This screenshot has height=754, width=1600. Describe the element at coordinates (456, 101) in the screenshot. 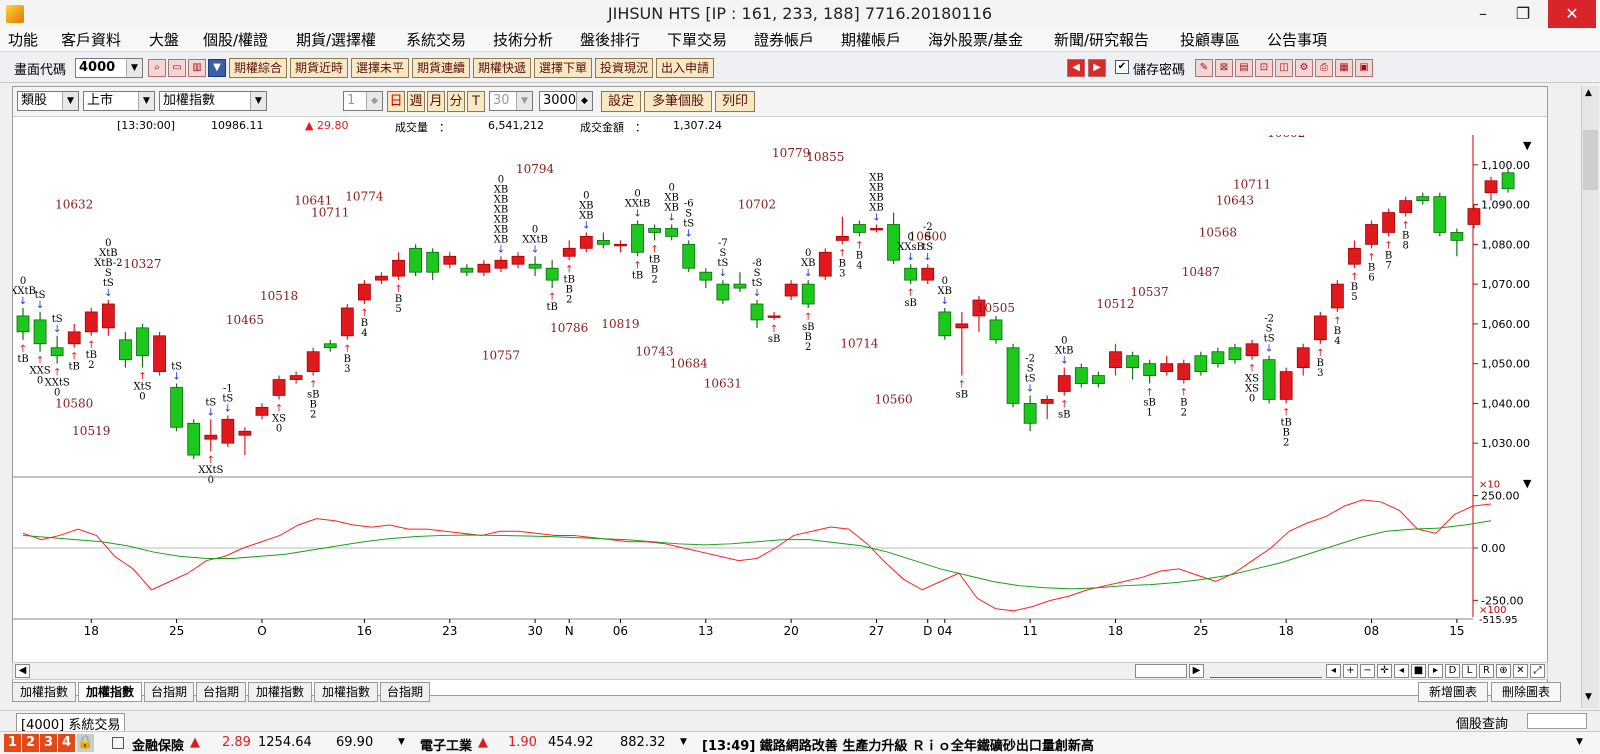

I see `period-minute: 分` at that location.